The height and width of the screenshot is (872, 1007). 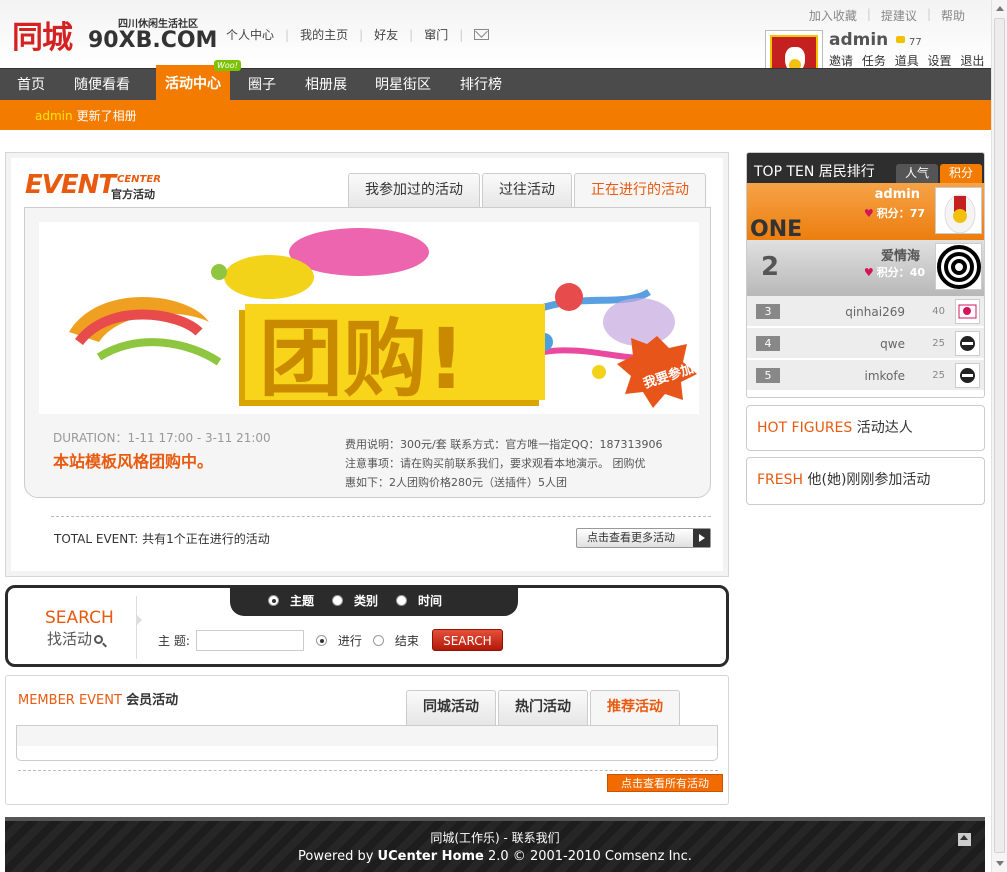 I want to click on tab-recommended: 推荐活动, so click(x=635, y=707).